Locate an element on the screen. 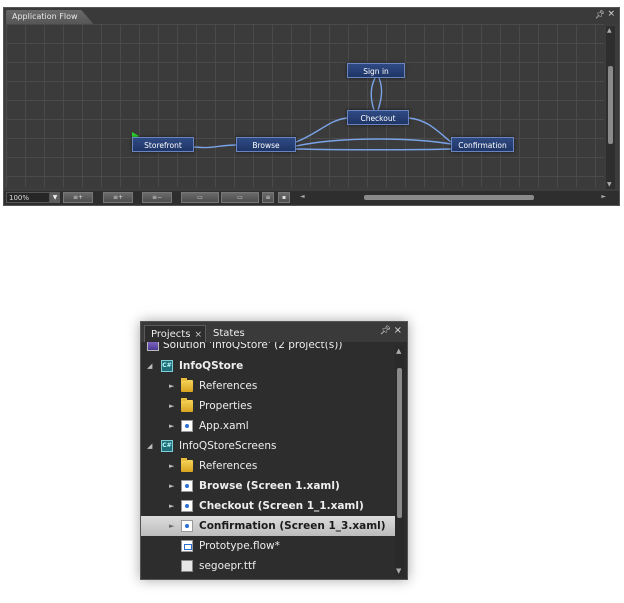  application-flow-tab: Application Flow is located at coordinates (50, 17).